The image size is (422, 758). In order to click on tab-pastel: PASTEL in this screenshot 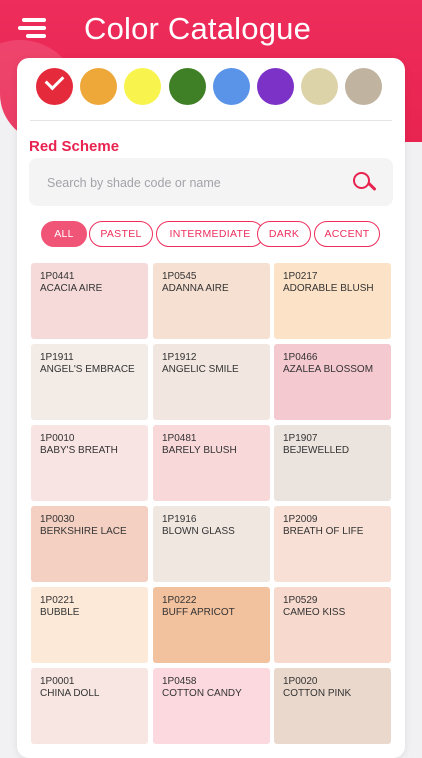, I will do `click(121, 234)`.